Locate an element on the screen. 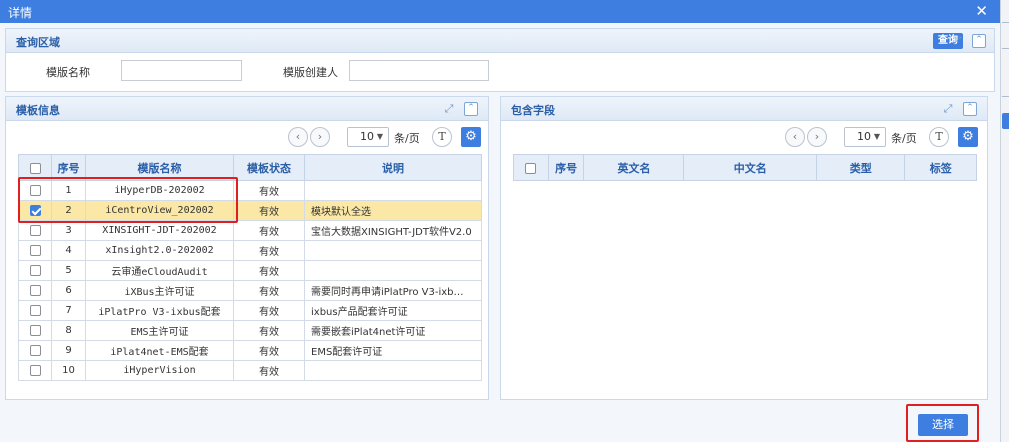 The width and height of the screenshot is (1009, 442). table-row: 1 iHyperDB-202002 有效 is located at coordinates (250, 190).